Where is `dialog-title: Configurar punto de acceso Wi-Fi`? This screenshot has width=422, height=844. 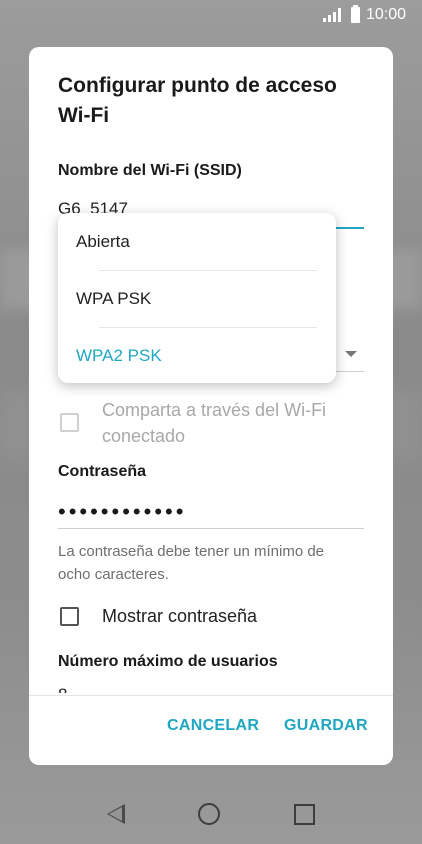
dialog-title: Configurar punto de acceso Wi-Fi is located at coordinates (197, 100).